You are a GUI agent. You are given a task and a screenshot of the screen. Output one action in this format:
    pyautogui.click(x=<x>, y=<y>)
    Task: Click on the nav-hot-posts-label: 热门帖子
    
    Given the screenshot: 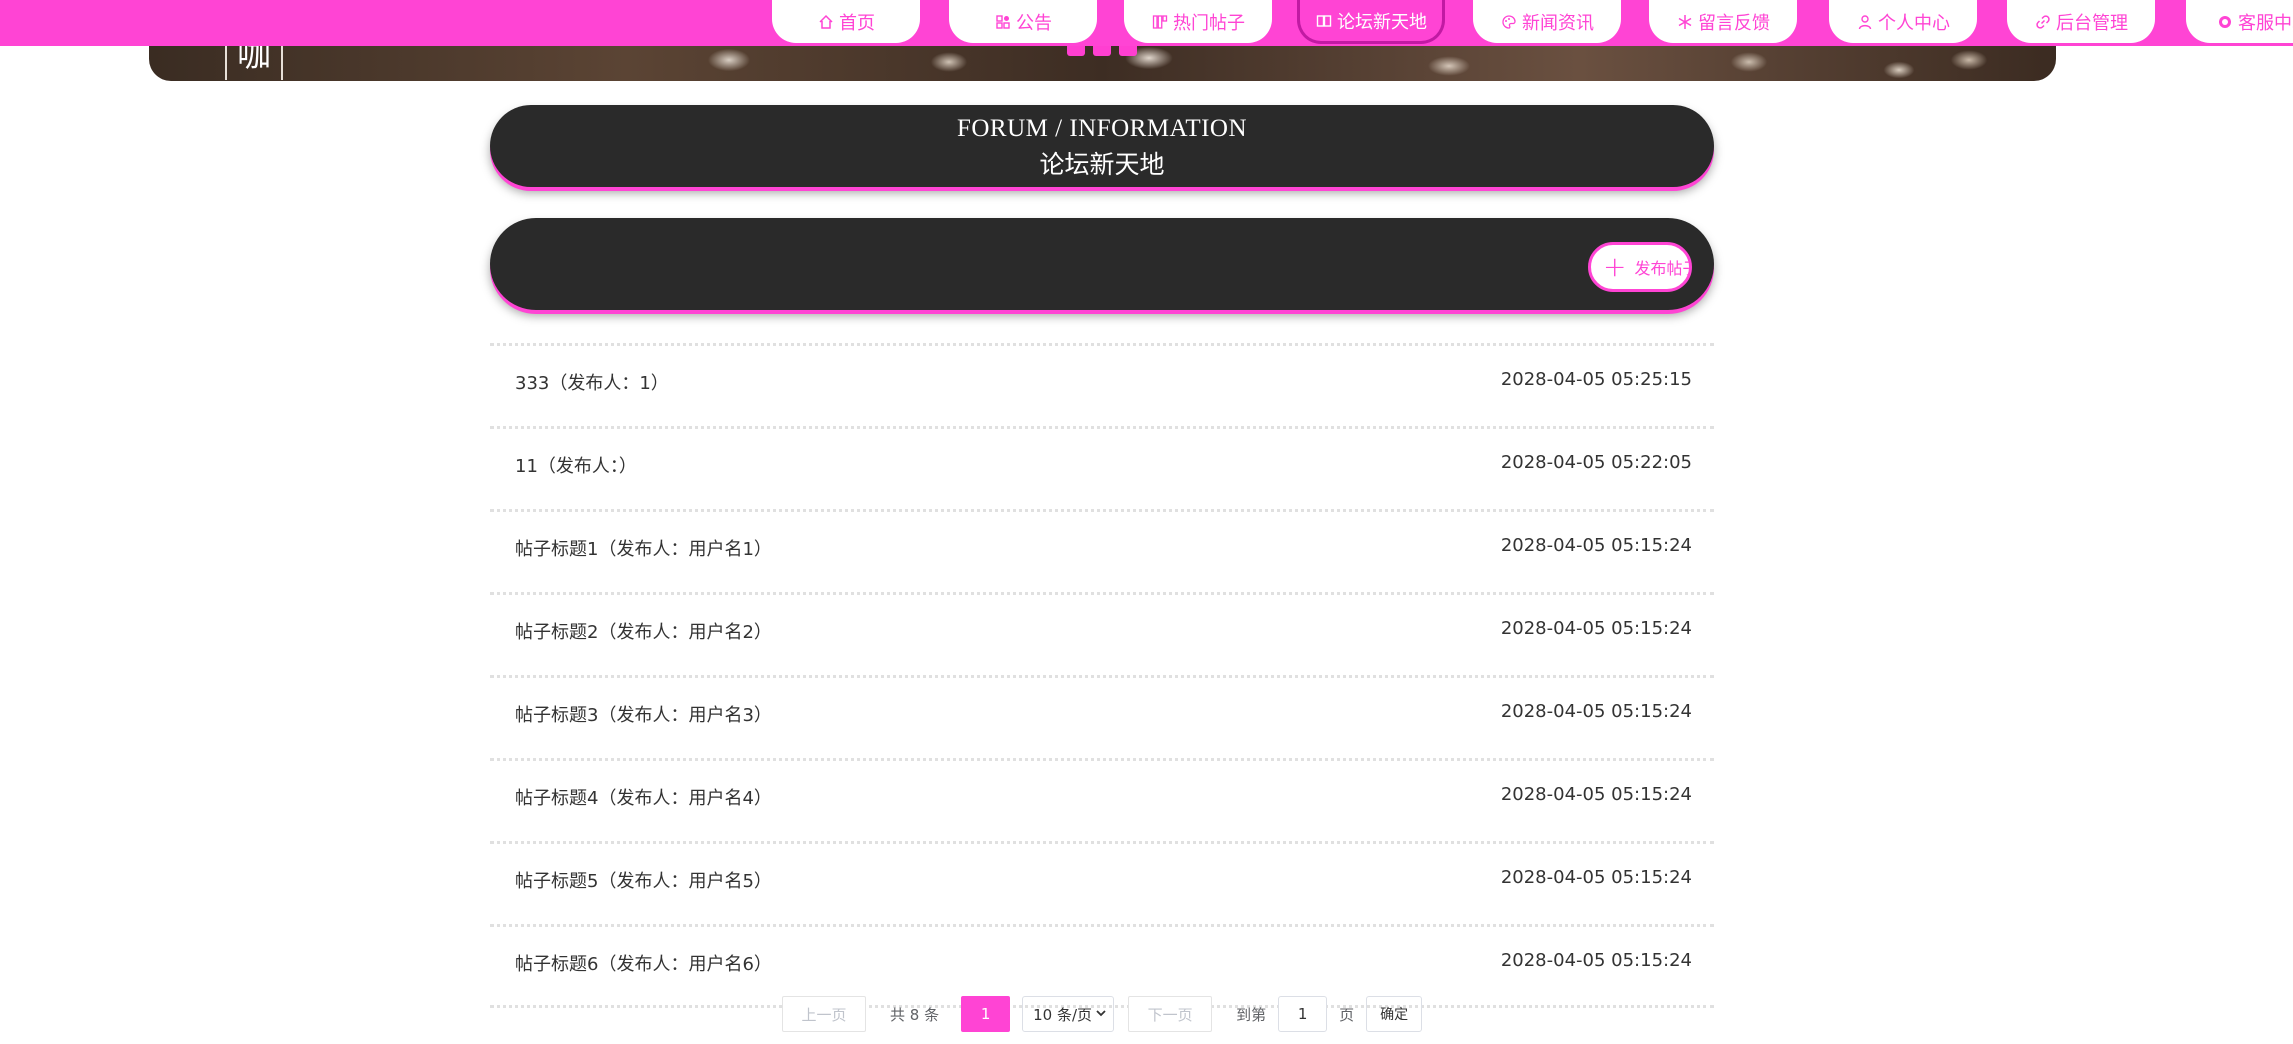 What is the action you would take?
    pyautogui.click(x=1209, y=23)
    